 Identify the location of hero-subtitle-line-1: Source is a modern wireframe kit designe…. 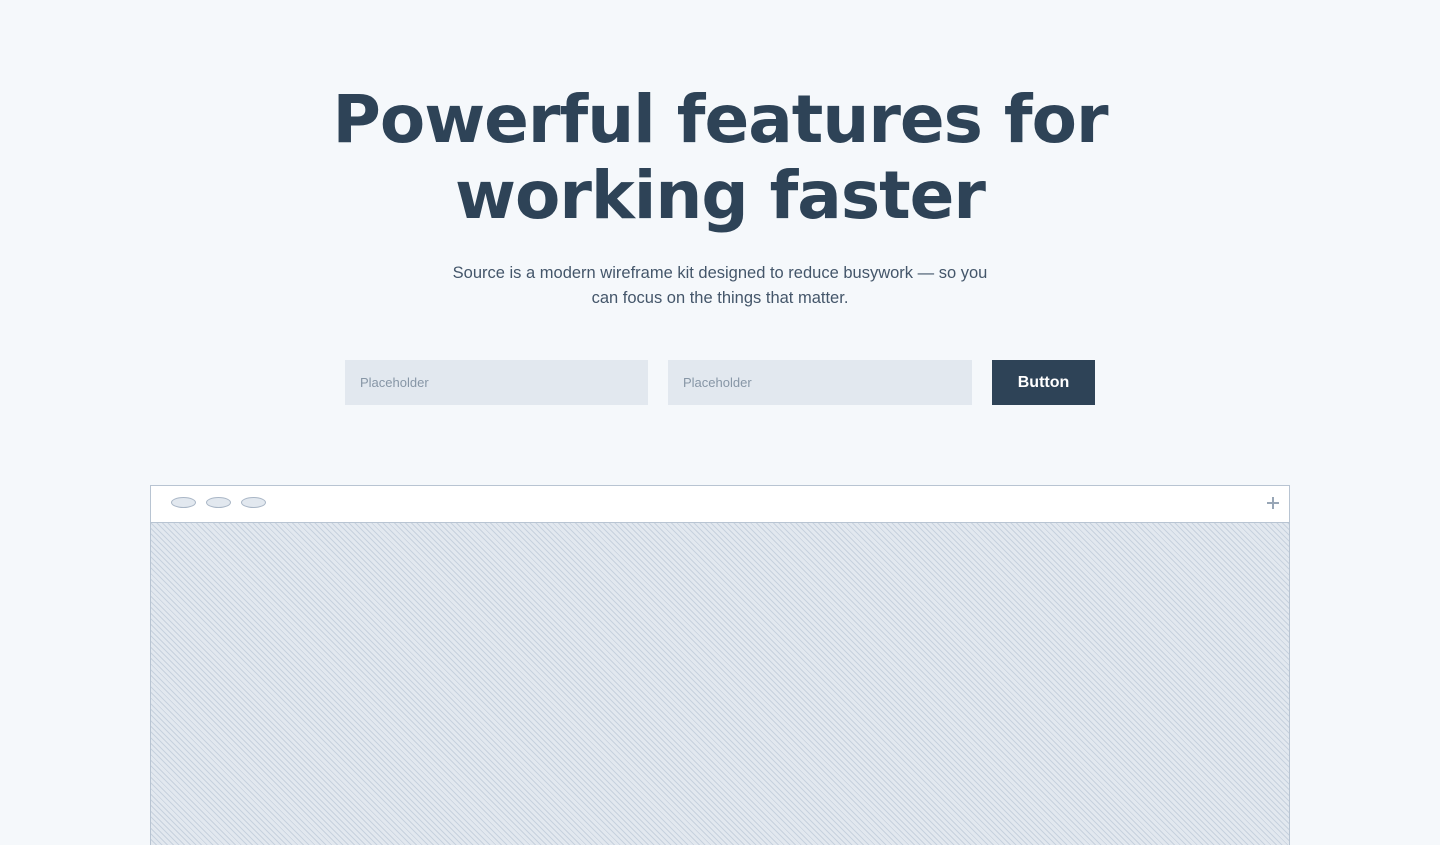
(720, 273).